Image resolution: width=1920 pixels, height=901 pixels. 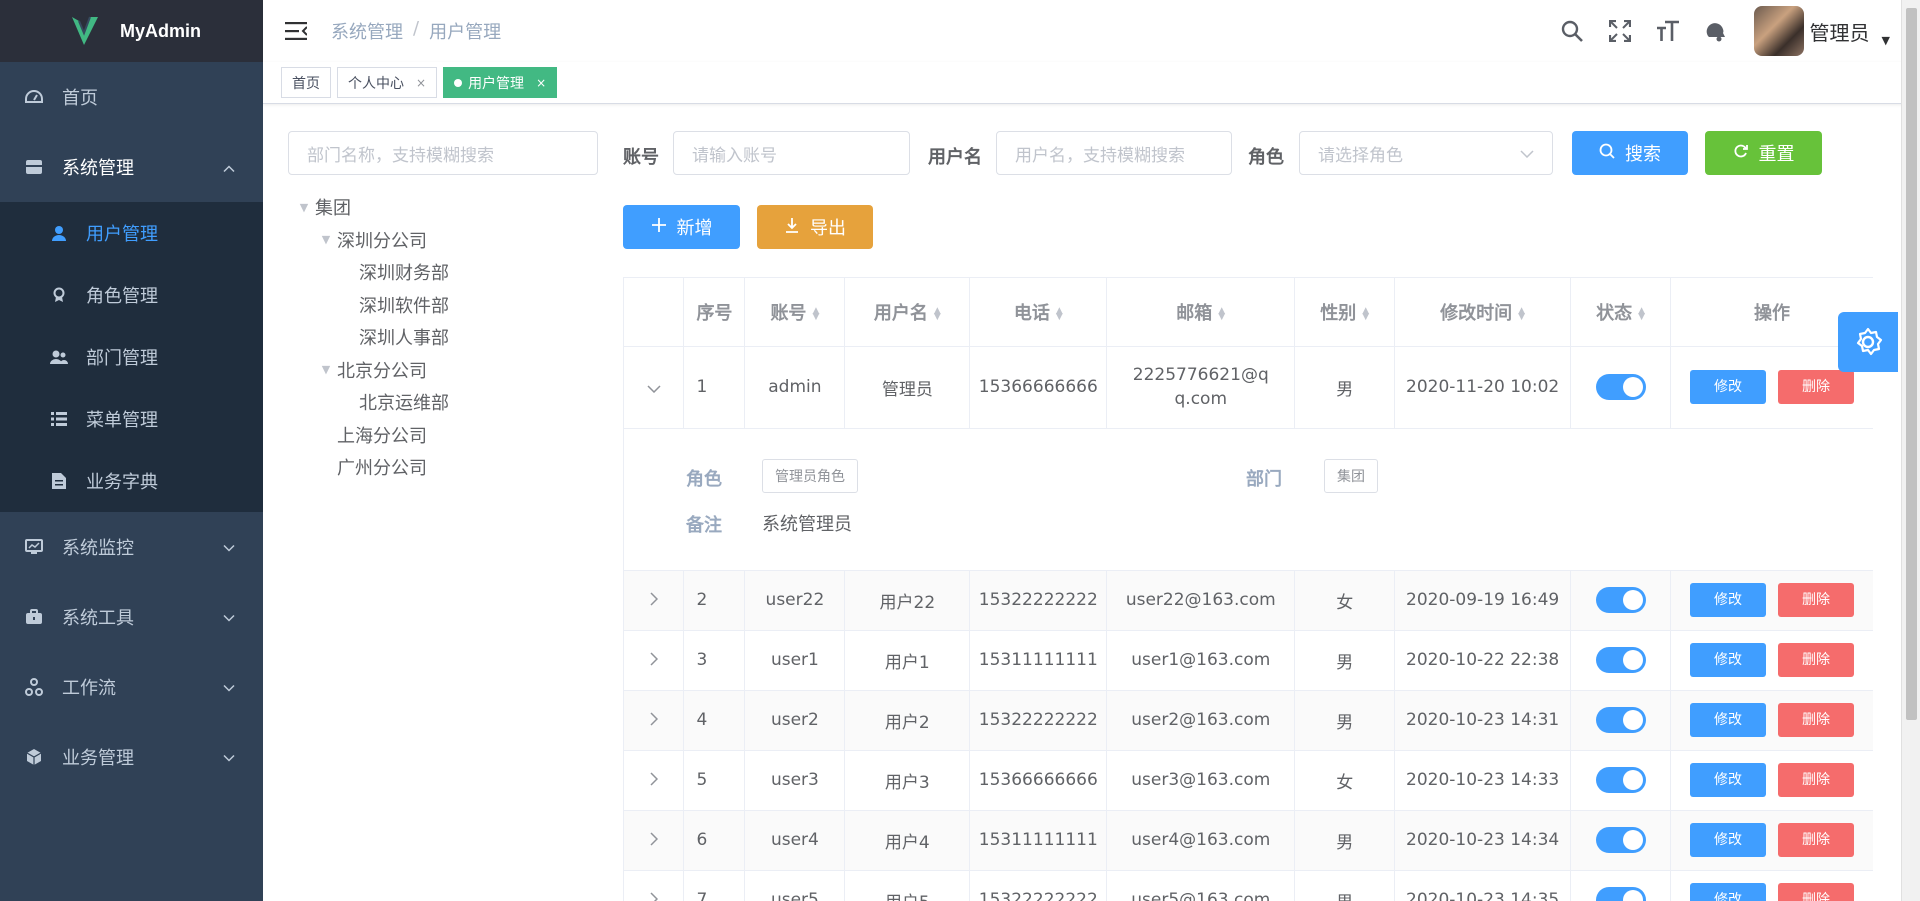 I want to click on tree-node: ▼ 北京分公司, so click(x=443, y=370).